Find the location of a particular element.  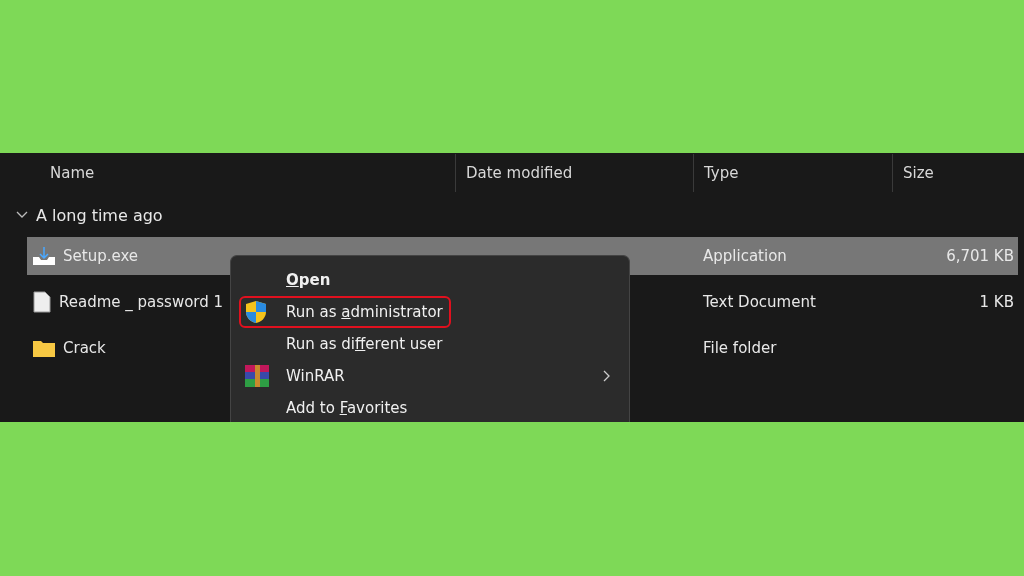

file-type: Application is located at coordinates (745, 256).